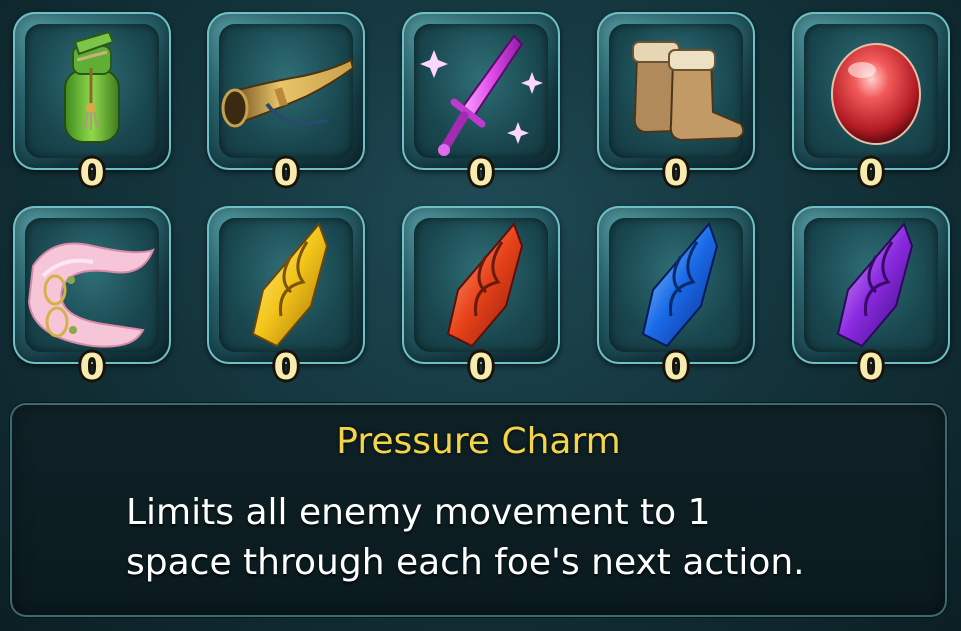 The width and height of the screenshot is (961, 631). I want to click on item-title: Pressure Charm, so click(478, 441).